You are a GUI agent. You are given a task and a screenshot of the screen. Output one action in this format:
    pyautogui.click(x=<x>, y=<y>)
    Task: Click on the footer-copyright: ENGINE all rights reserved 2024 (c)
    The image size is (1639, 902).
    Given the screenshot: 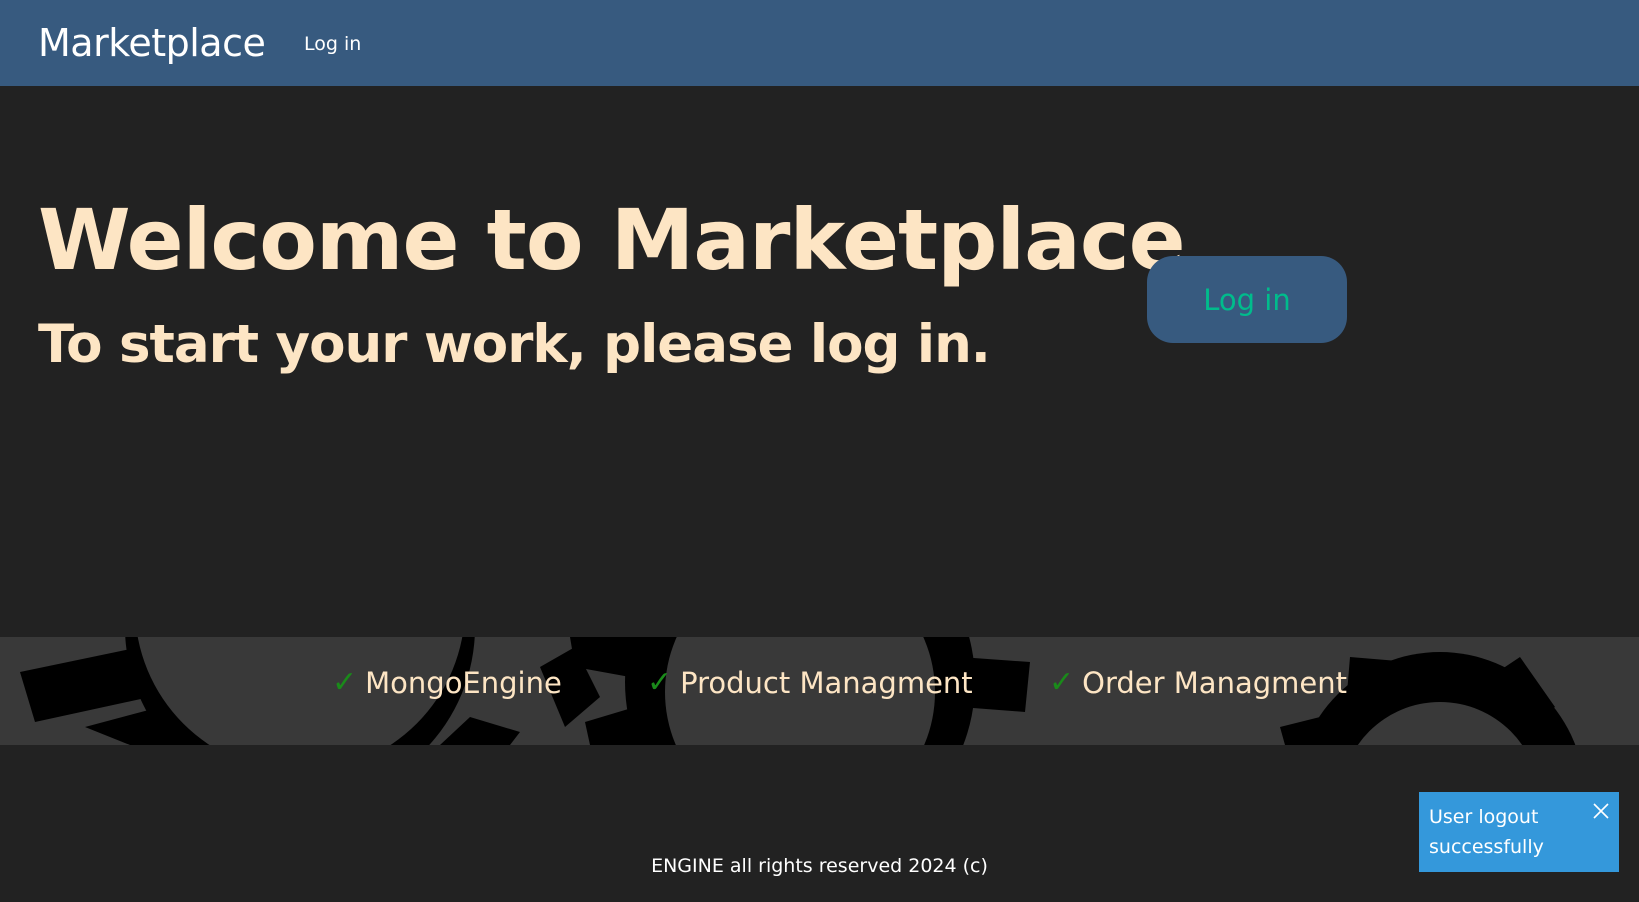 What is the action you would take?
    pyautogui.click(x=819, y=866)
    